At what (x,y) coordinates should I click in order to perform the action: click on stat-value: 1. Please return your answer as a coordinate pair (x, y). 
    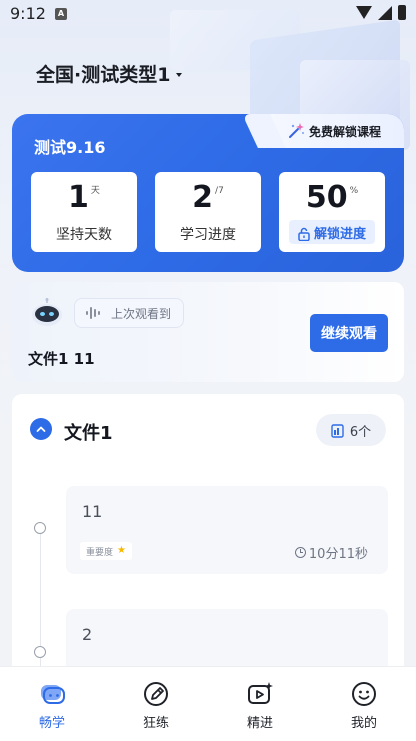
    Looking at the image, I should click on (78, 197).